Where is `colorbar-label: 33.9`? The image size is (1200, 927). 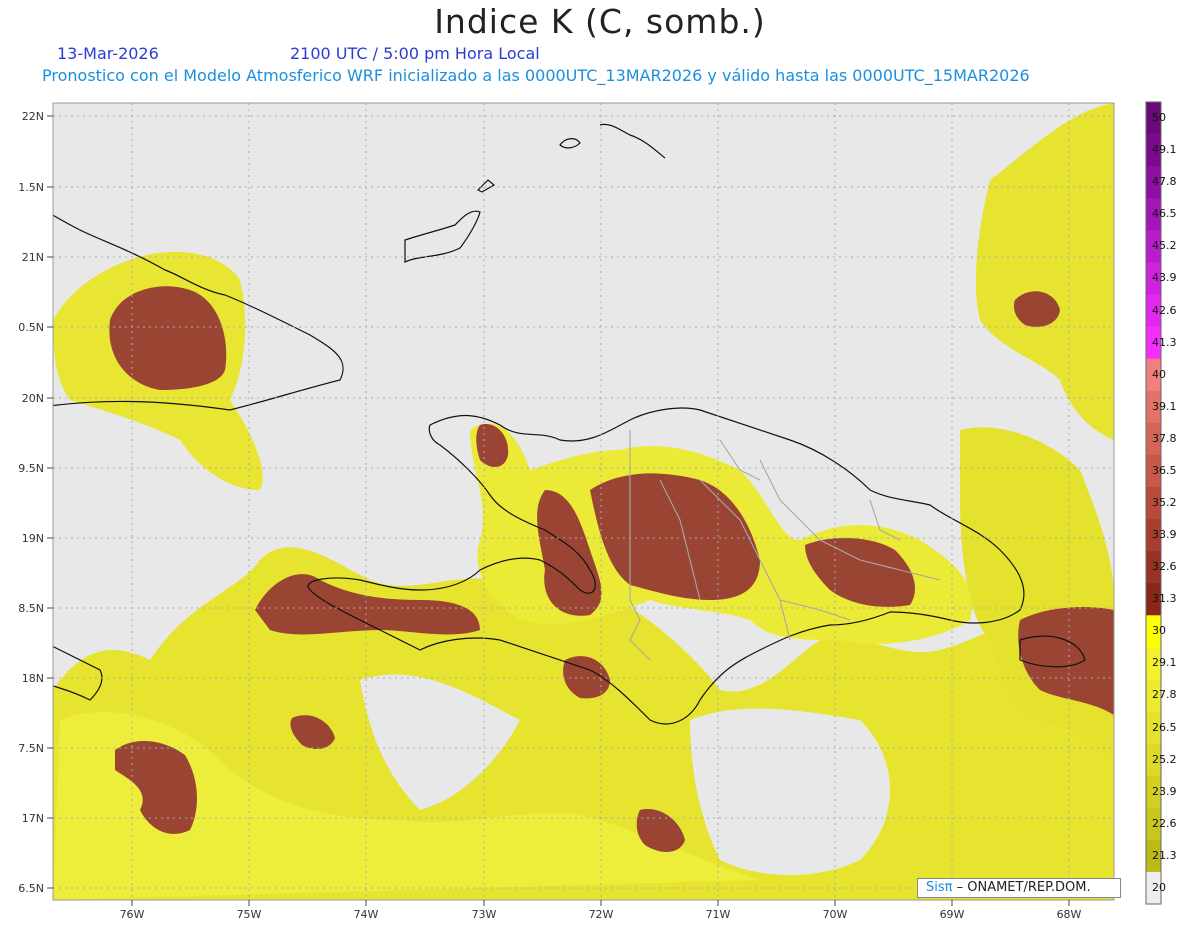 colorbar-label: 33.9 is located at coordinates (1164, 535).